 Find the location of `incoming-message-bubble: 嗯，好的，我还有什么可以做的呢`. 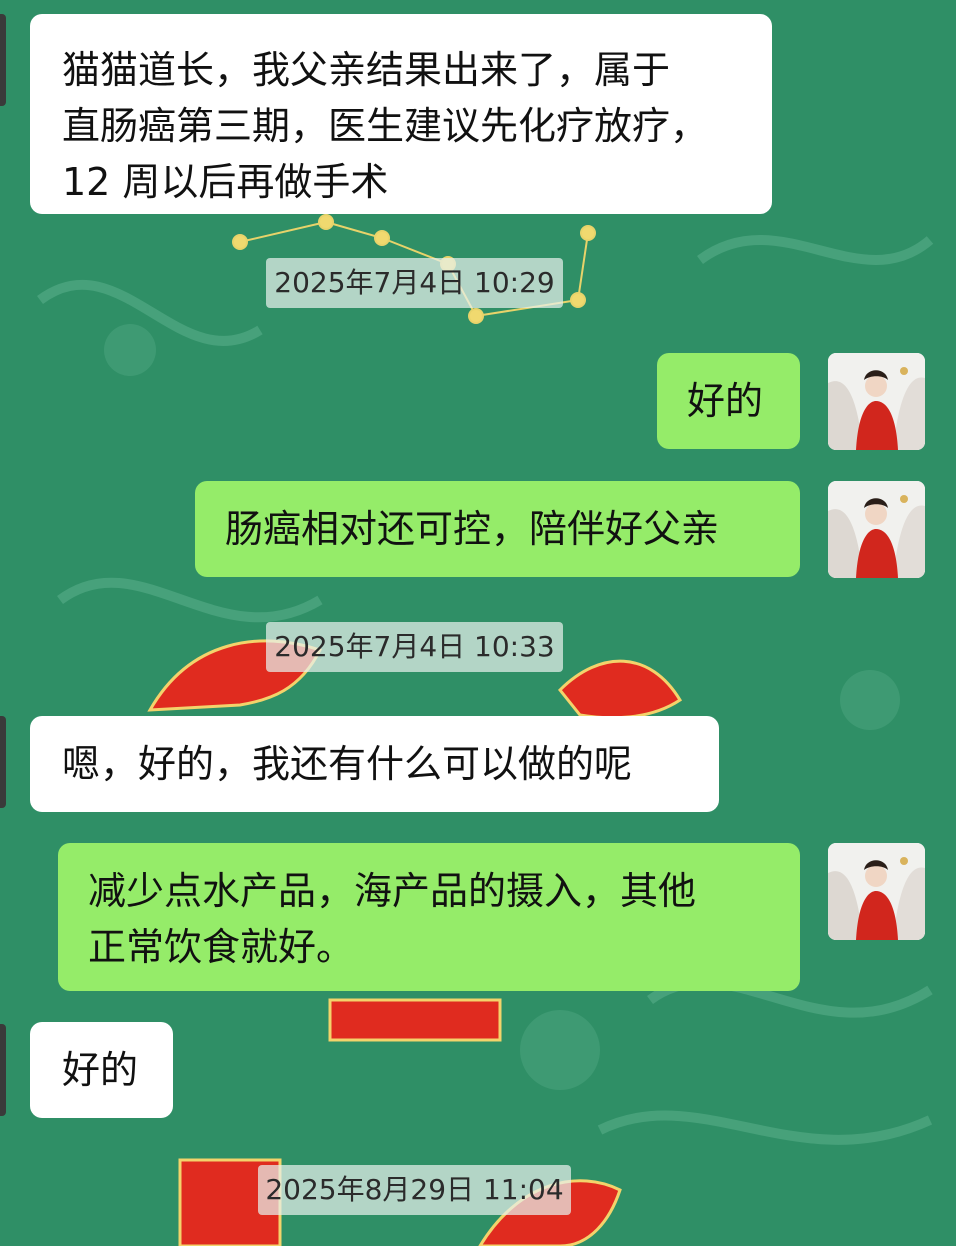

incoming-message-bubble: 嗯，好的，我还有什么可以做的呢 is located at coordinates (374, 764).